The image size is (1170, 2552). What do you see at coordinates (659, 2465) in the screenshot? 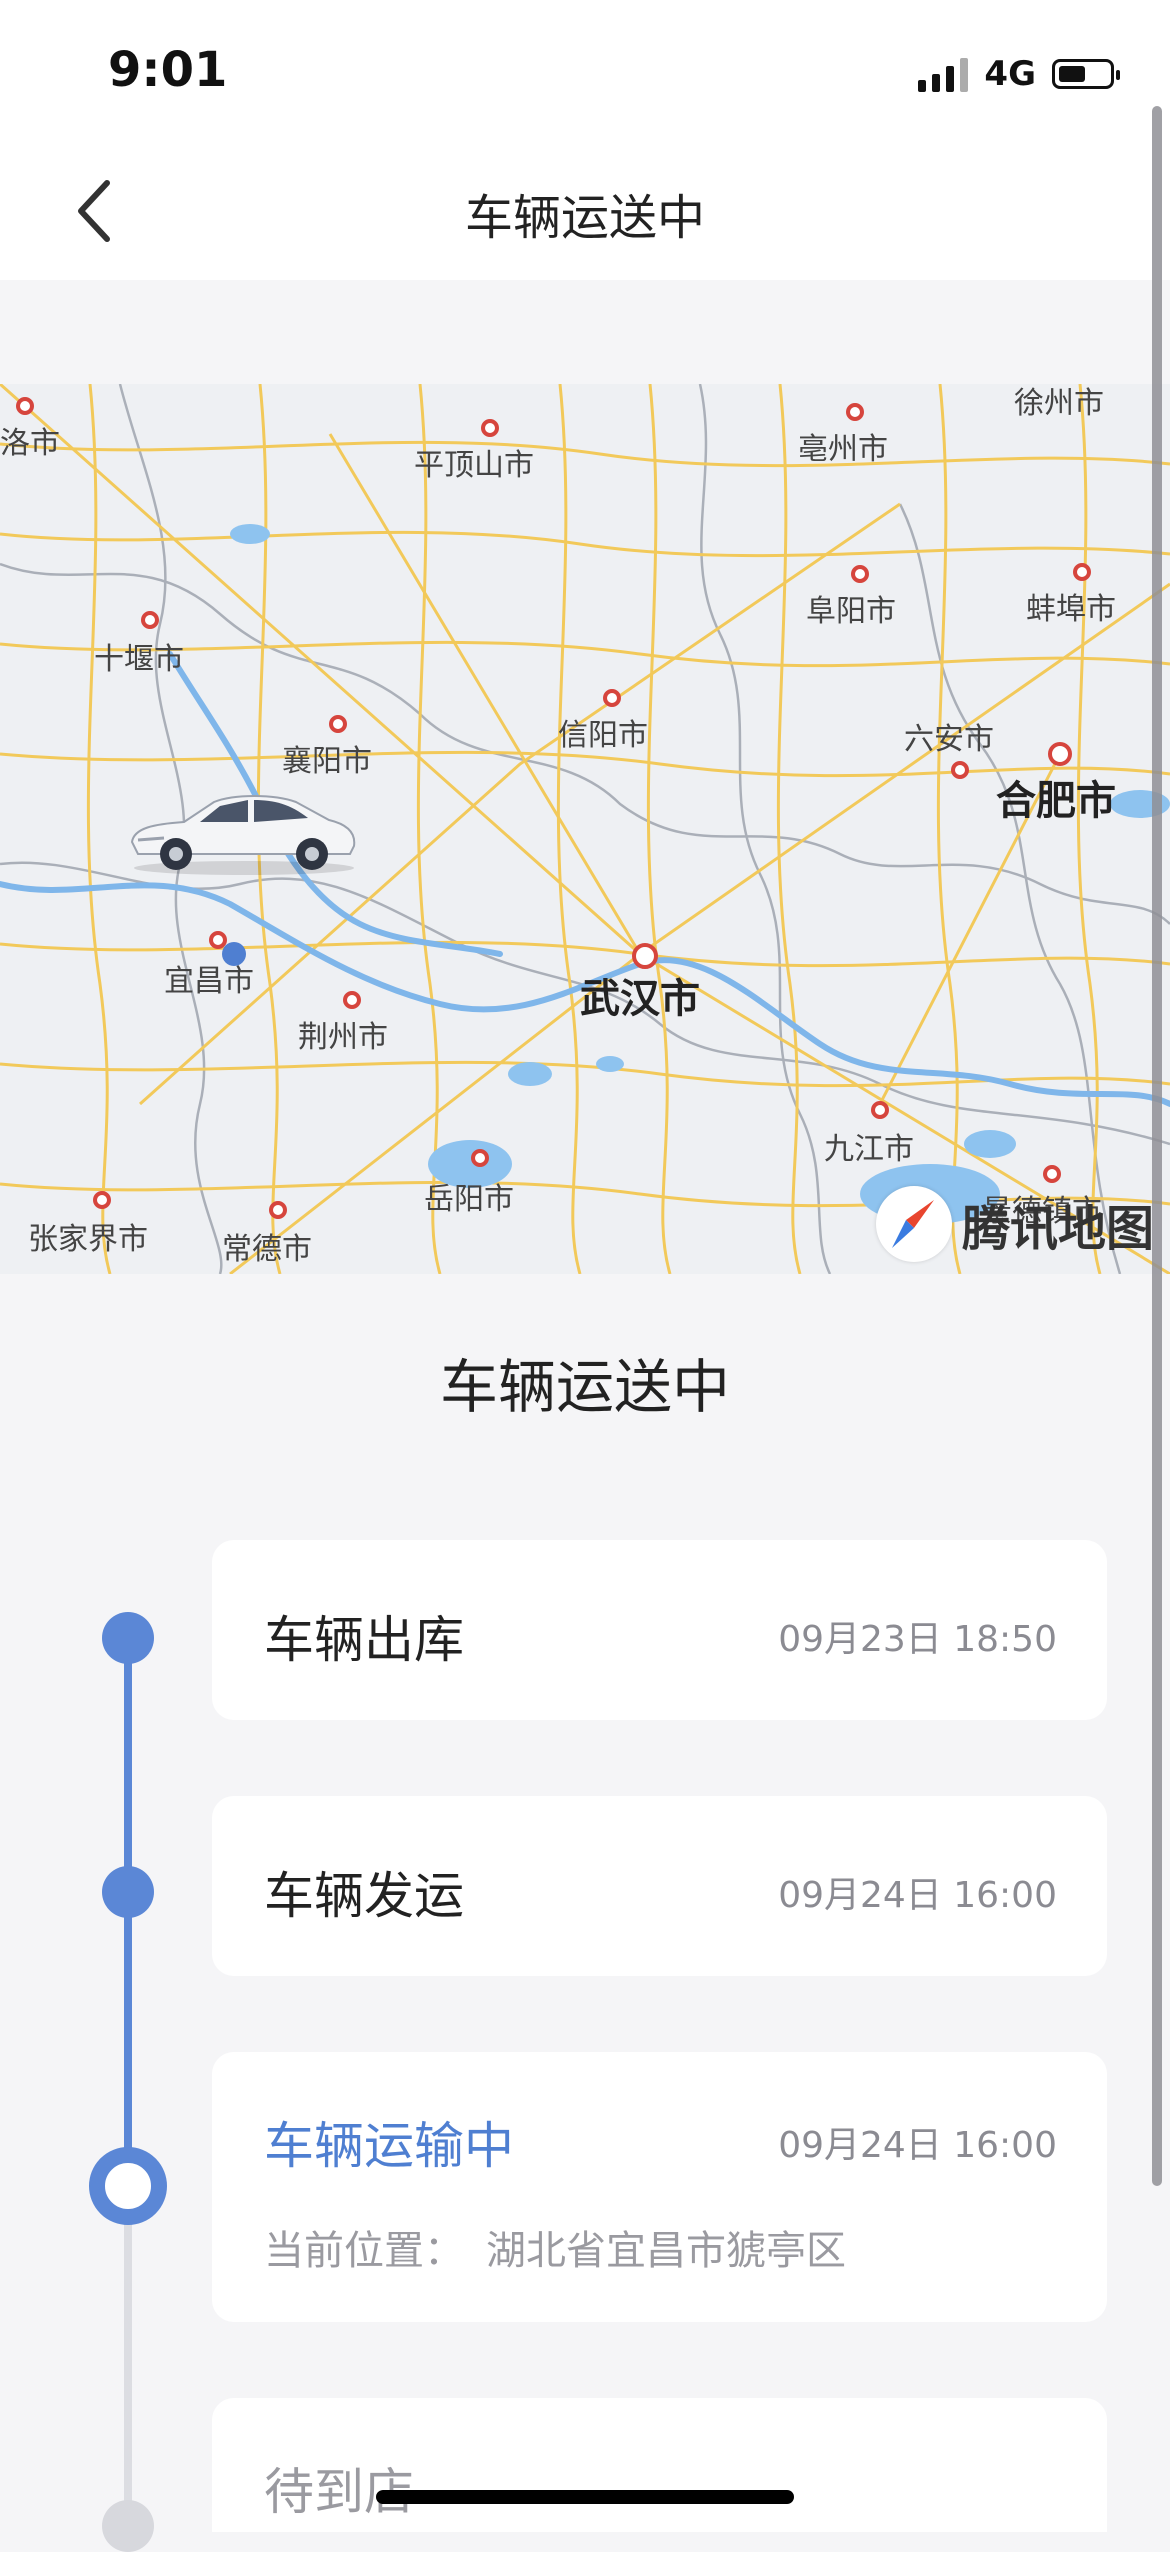
I see `timeline-card: 待到店` at bounding box center [659, 2465].